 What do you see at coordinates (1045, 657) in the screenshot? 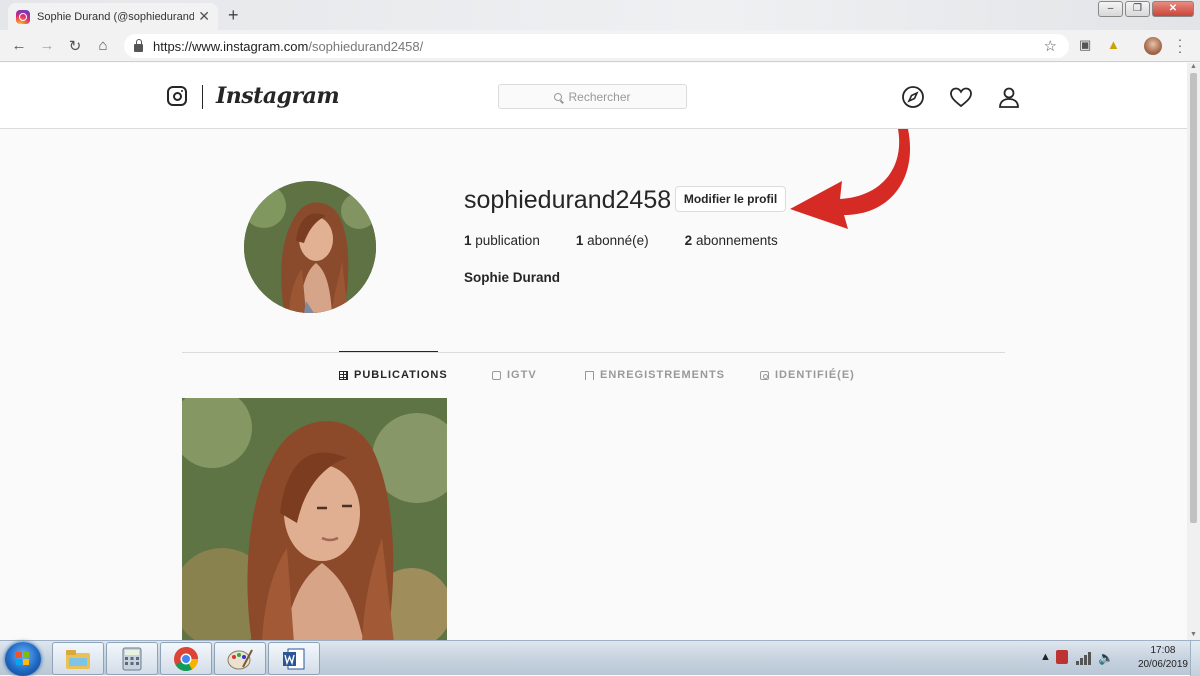
I see `show-hidden-icons-icon: ▲` at bounding box center [1045, 657].